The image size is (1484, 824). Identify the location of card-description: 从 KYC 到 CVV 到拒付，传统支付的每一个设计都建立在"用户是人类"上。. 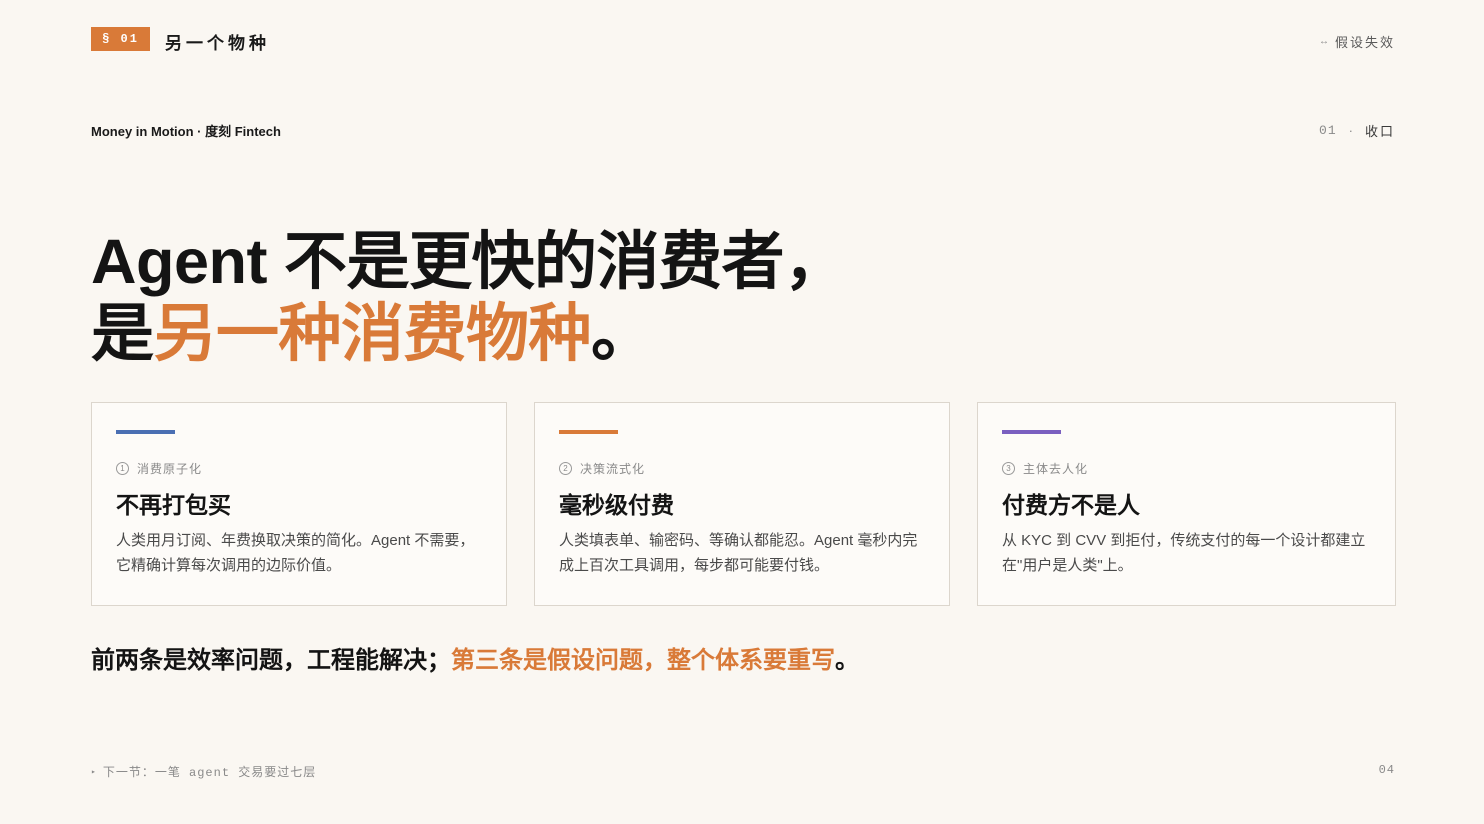
(1184, 553).